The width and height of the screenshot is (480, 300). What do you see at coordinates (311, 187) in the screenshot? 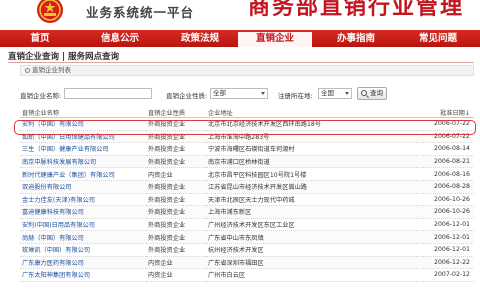
I see `enterprise-address: 江苏省昆山市经济技术开发区嵩山路` at bounding box center [311, 187].